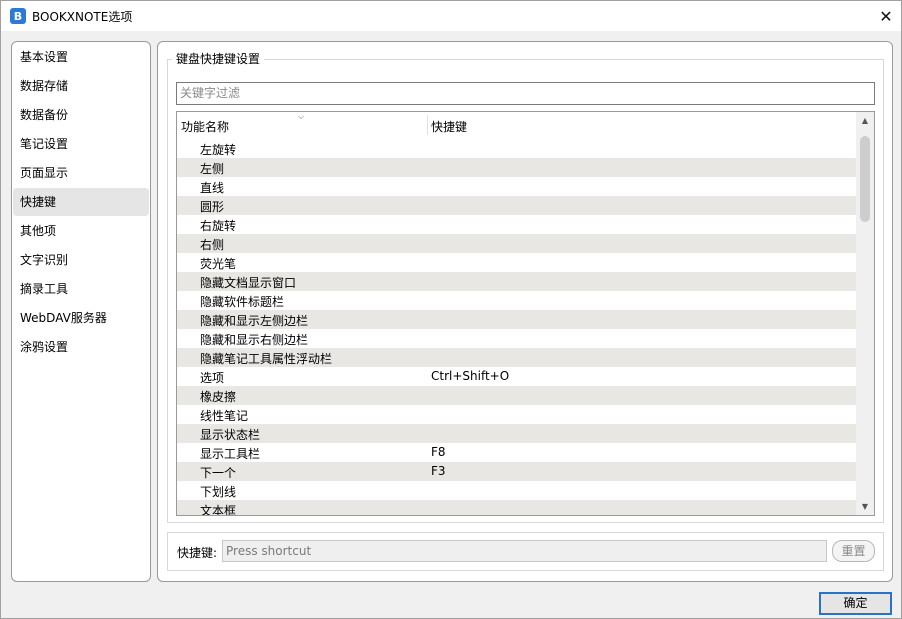  Describe the element at coordinates (218, 58) in the screenshot. I see `group-title: 键盘快捷键设置` at that location.